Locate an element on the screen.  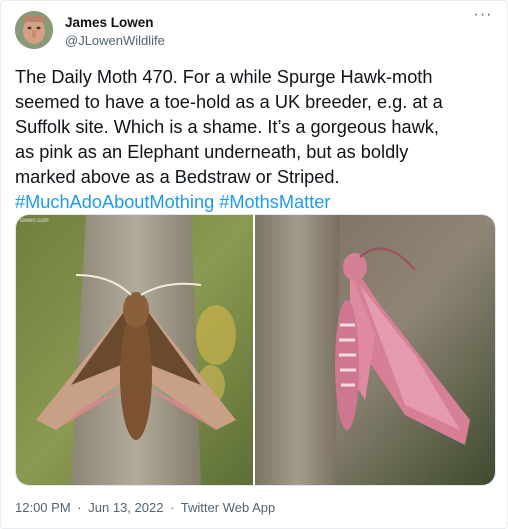
author-handle: @JLowenWildlife is located at coordinates (115, 40).